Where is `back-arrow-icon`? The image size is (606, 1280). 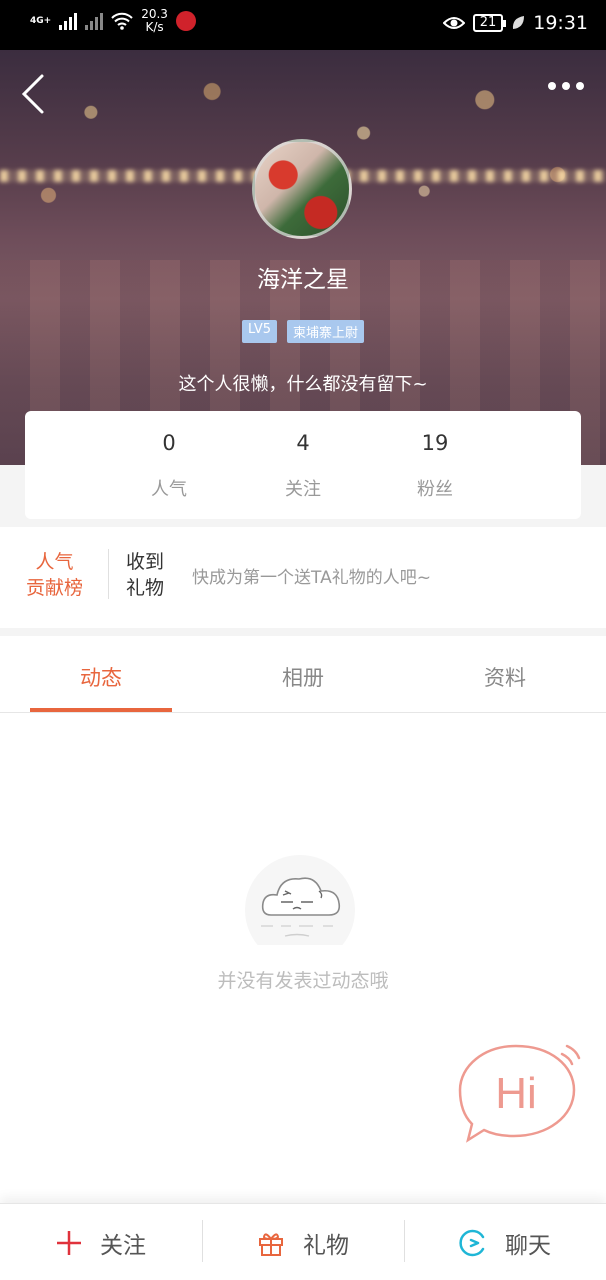
back-arrow-icon is located at coordinates (33, 94).